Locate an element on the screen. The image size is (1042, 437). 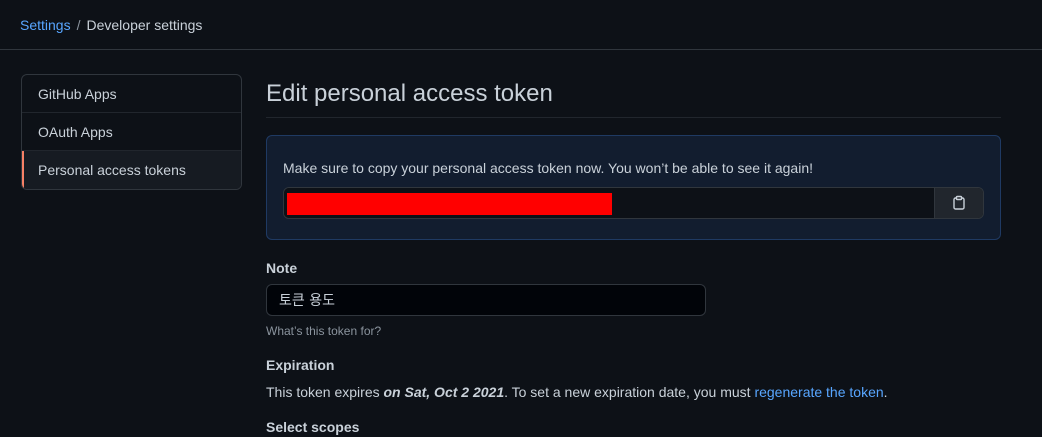
breadcrumb-settings-link: Settings is located at coordinates (45, 25).